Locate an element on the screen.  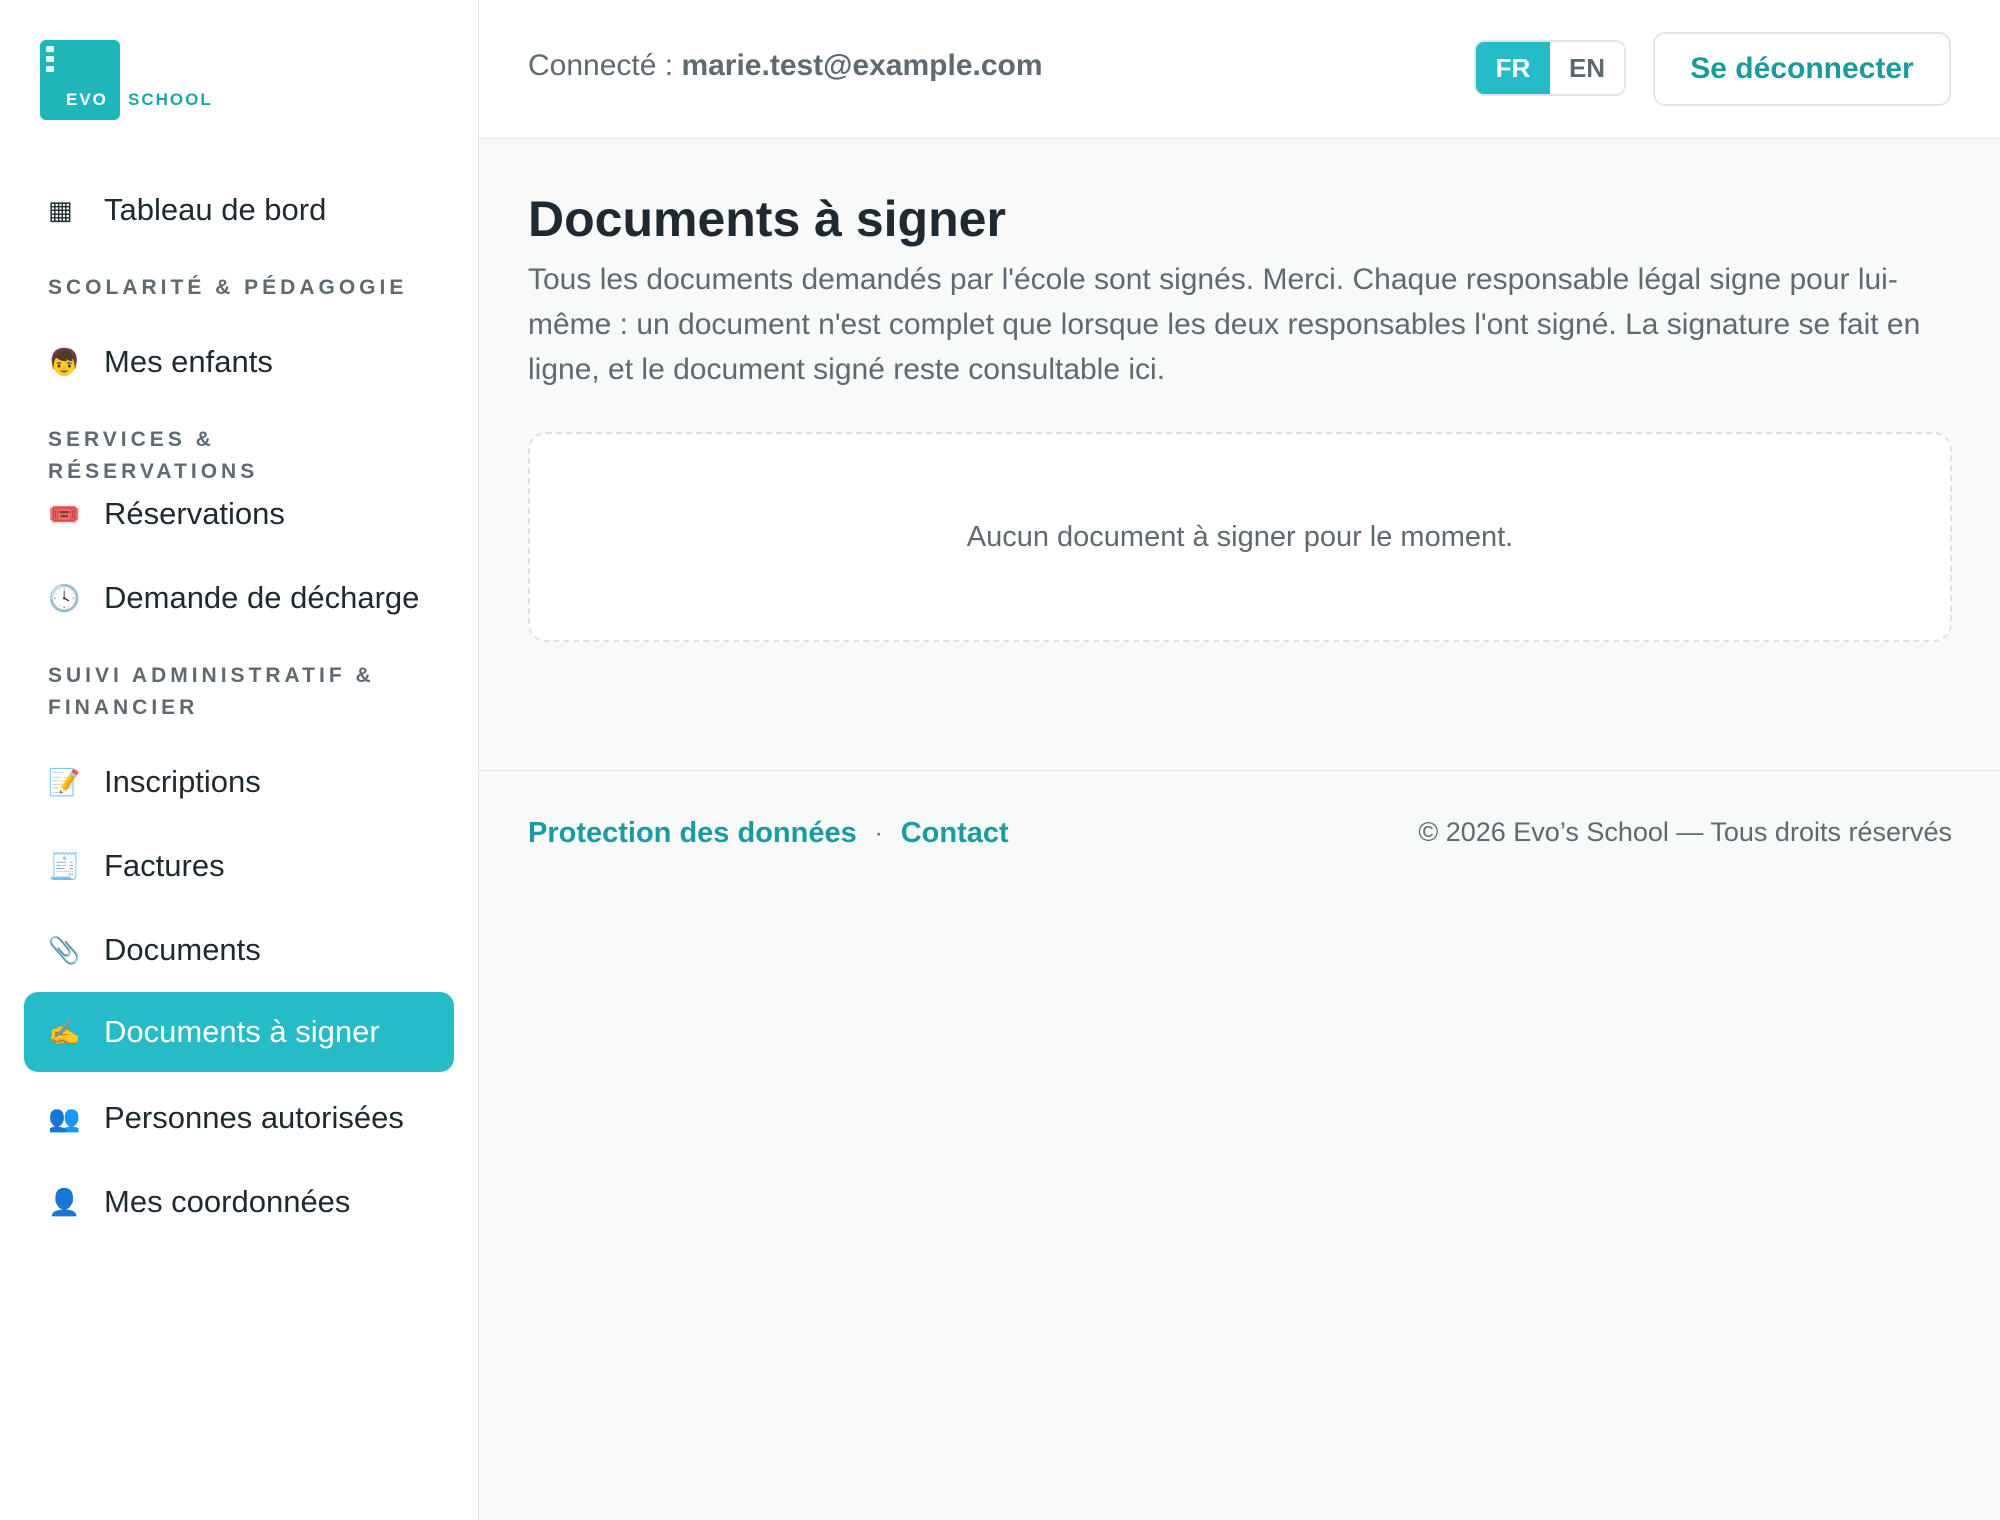
sidebar-item-label: Tableau de bord is located at coordinates (215, 209).